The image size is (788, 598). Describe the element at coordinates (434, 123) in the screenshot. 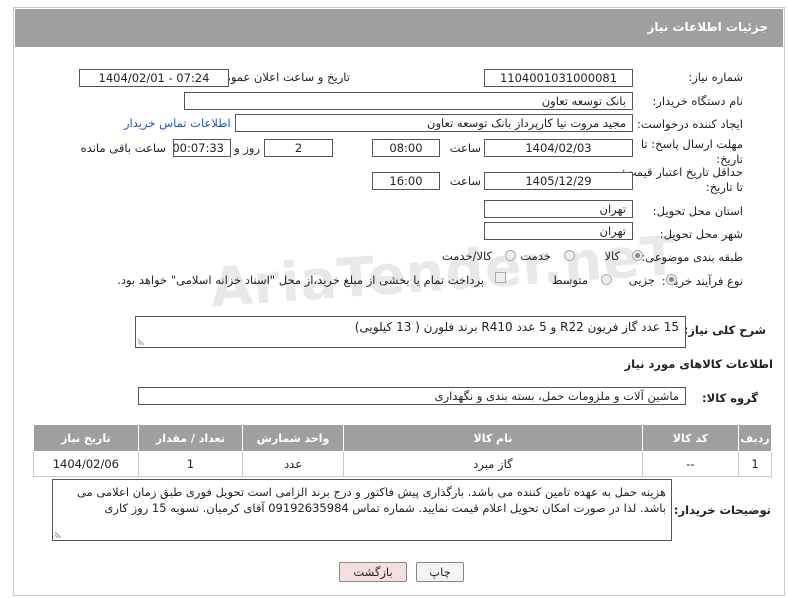

I see `requester-field: مجید مروت نیا کارپرداز بانک توسعه تعاون` at that location.